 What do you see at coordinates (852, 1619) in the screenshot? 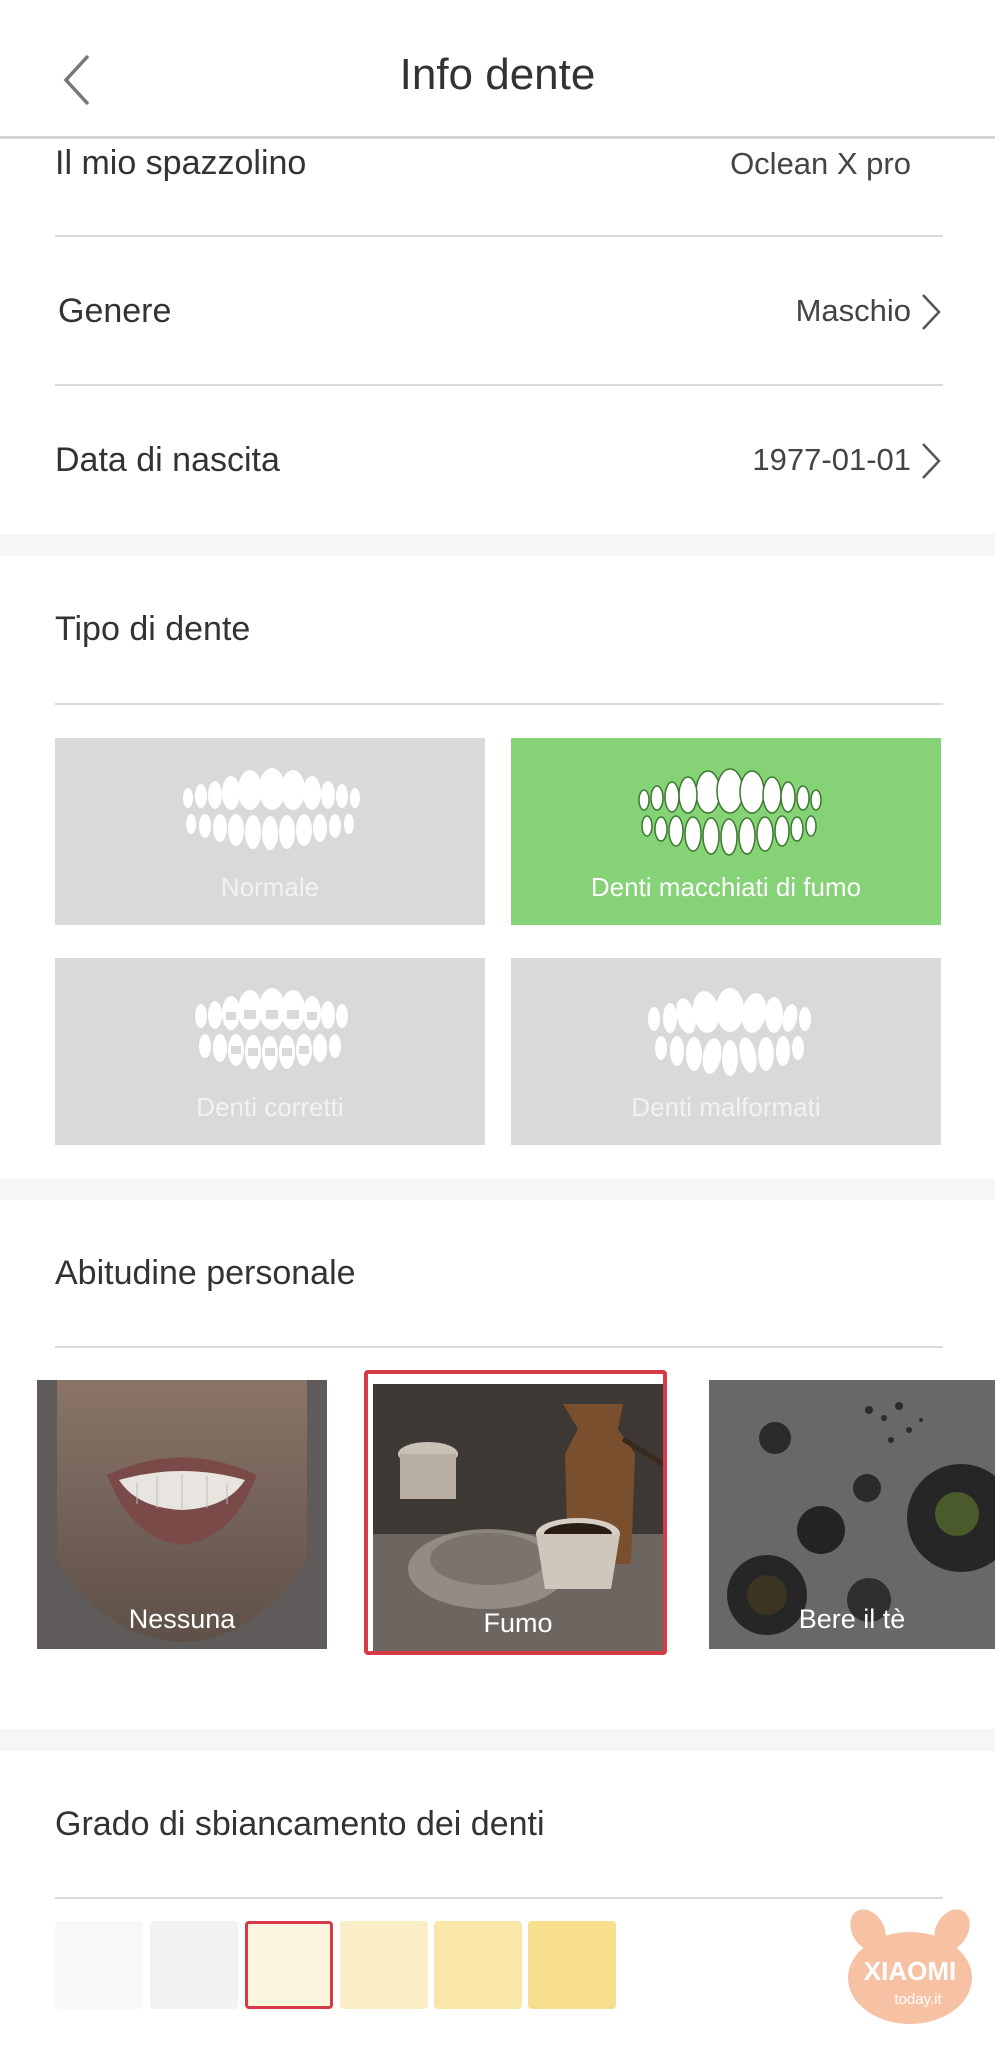
I see `habit-label: Bere il tè` at bounding box center [852, 1619].